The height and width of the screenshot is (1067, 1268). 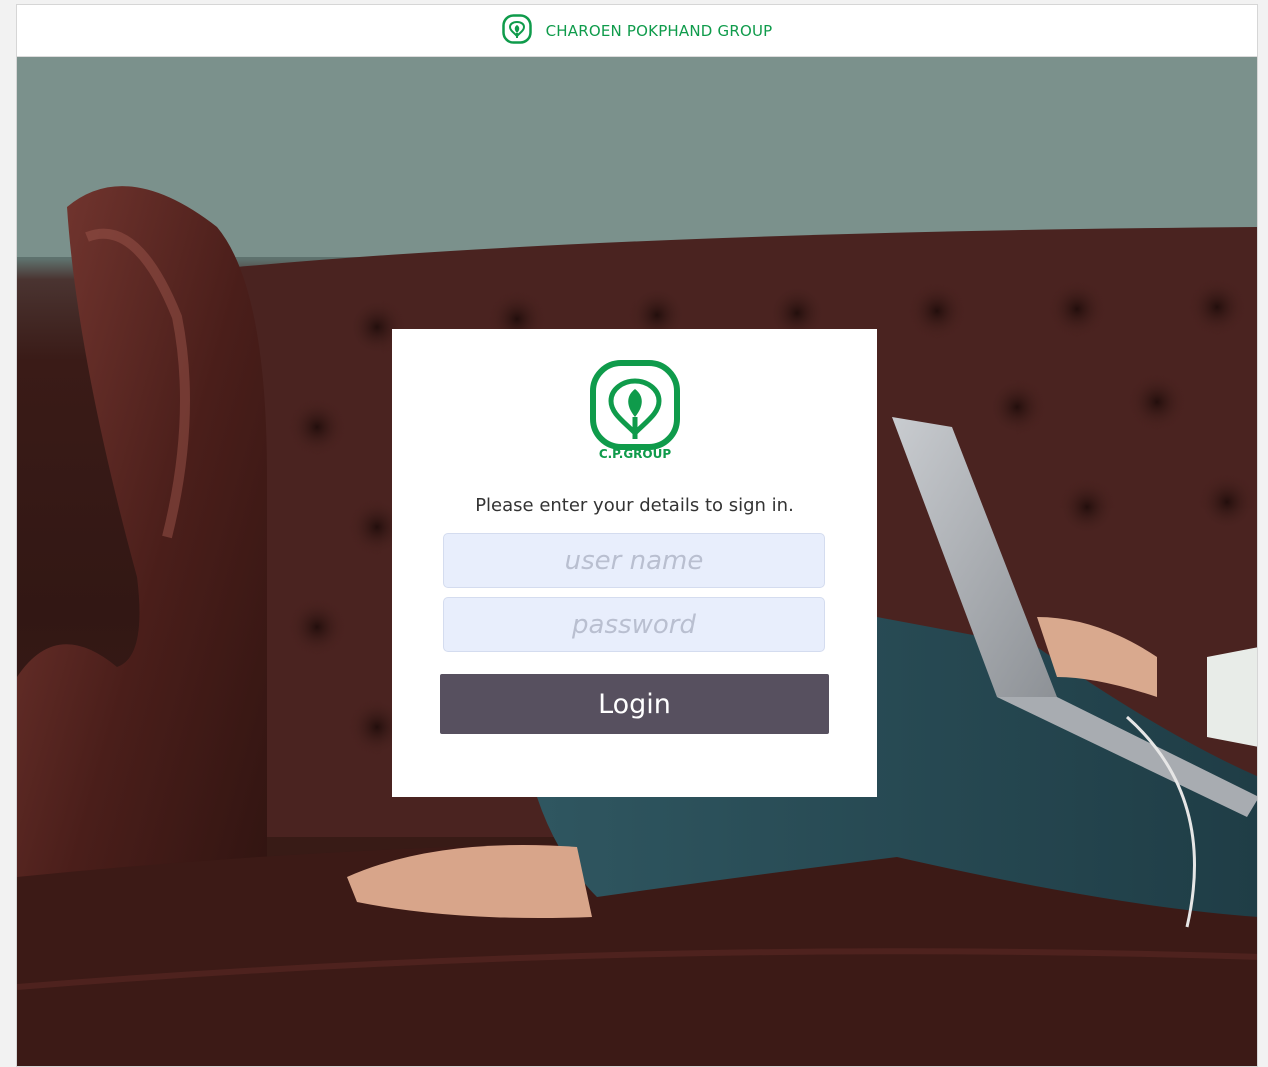 What do you see at coordinates (635, 414) in the screenshot?
I see `cp-group-logo-icon: C.P.GROUP` at bounding box center [635, 414].